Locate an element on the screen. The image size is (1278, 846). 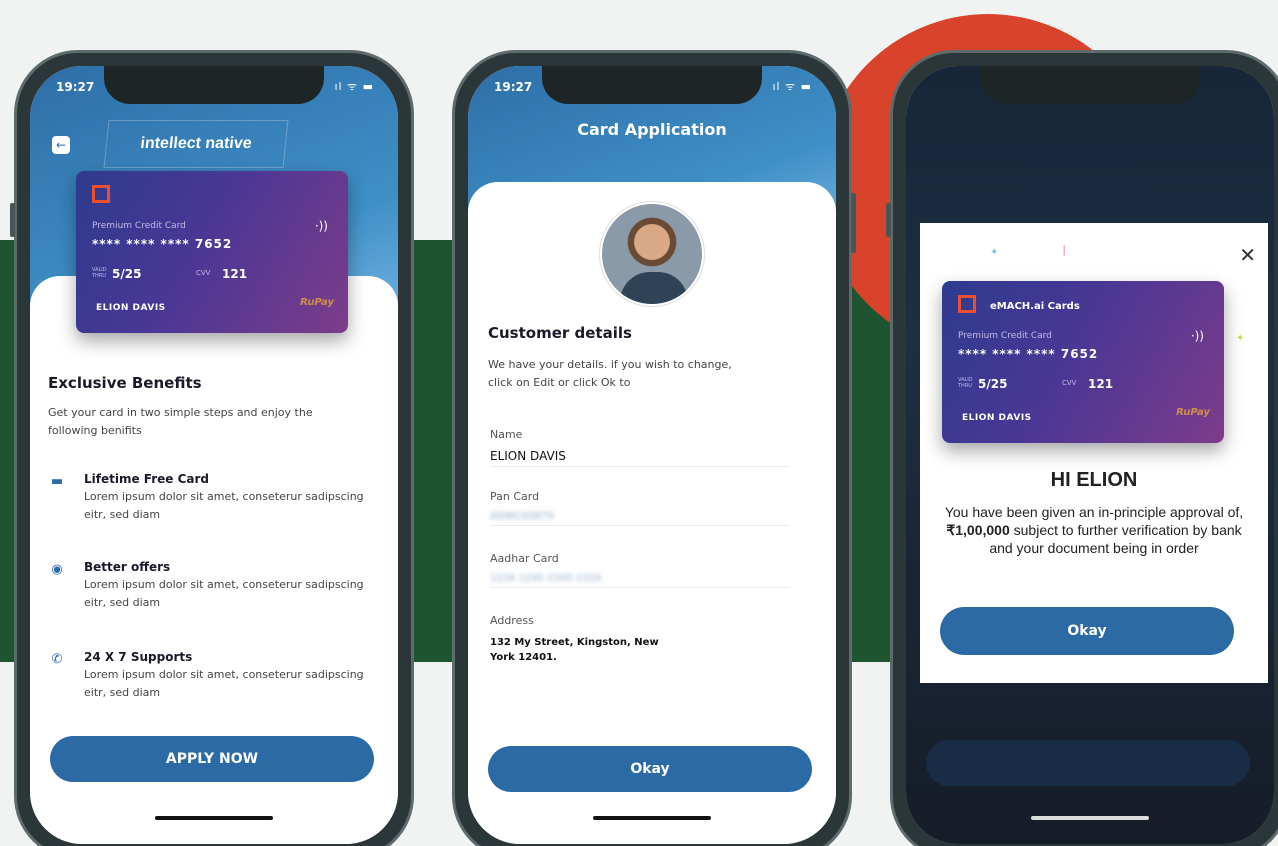
field-value: ADWCA5879 is located at coordinates (522, 516).